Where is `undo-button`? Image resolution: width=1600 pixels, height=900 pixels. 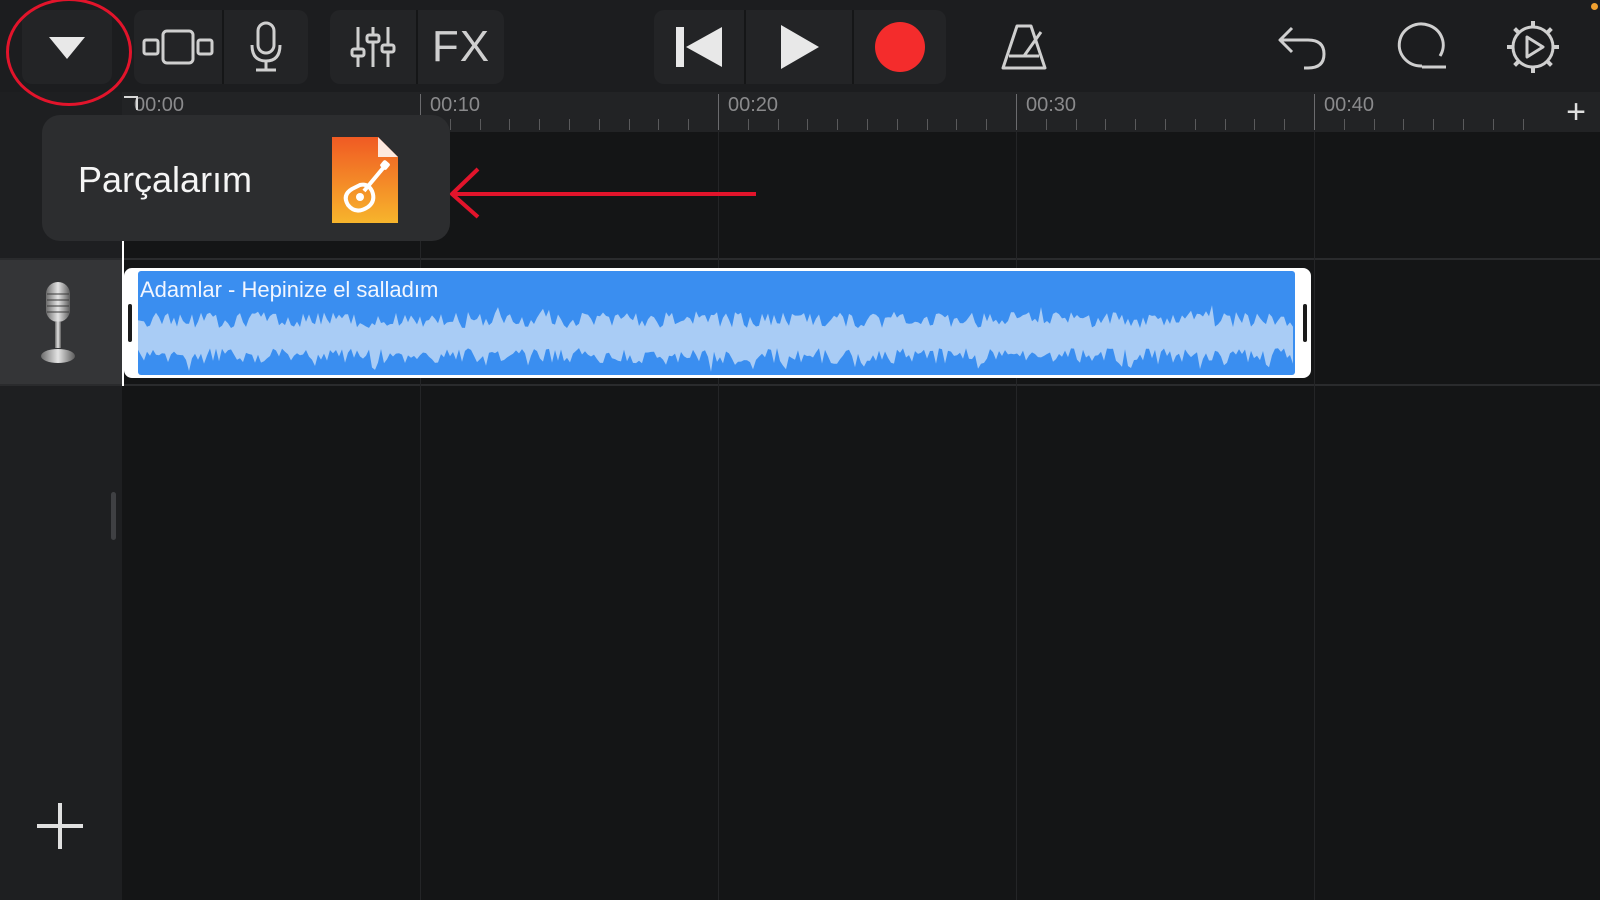
undo-button is located at coordinates (1302, 47).